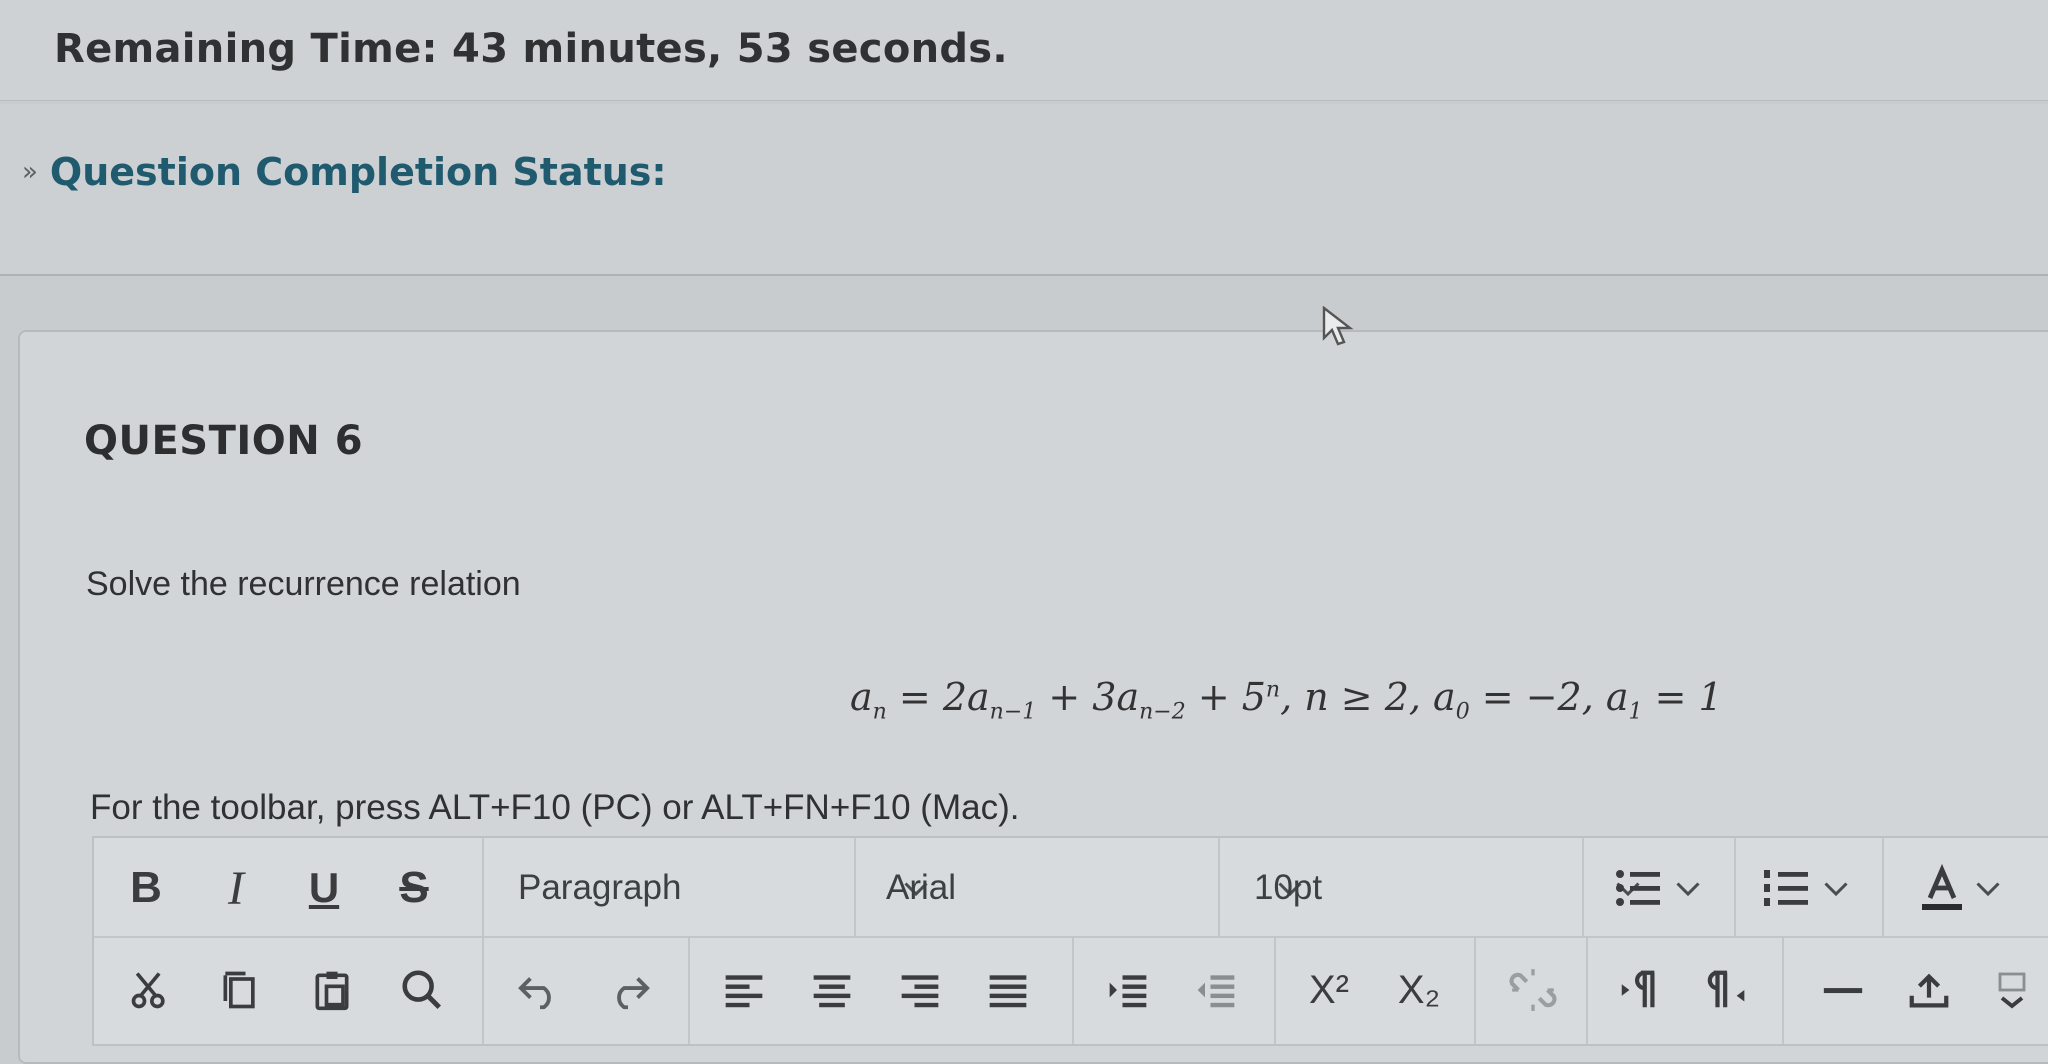 The width and height of the screenshot is (2048, 1064). I want to click on underline-icon: U, so click(324, 887).